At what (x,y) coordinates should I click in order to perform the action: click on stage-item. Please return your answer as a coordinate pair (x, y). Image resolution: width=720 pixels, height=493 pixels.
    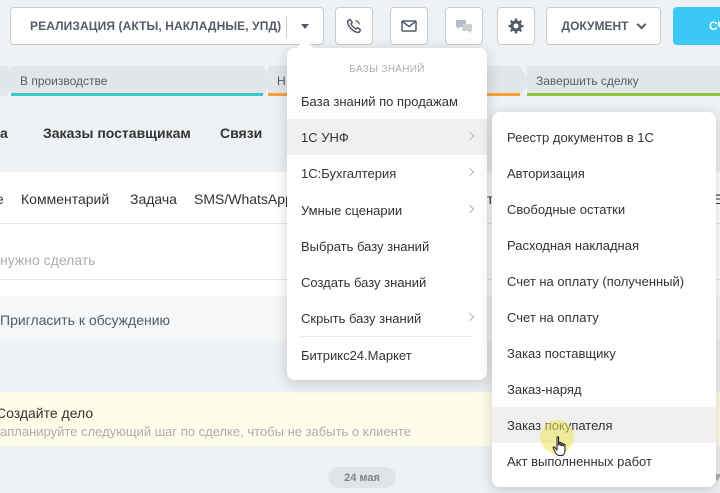
    Looking at the image, I should click on (8, 81).